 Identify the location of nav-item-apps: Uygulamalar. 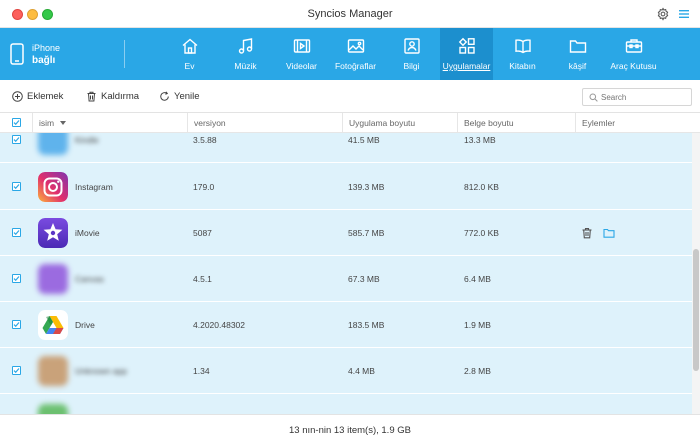
(466, 54).